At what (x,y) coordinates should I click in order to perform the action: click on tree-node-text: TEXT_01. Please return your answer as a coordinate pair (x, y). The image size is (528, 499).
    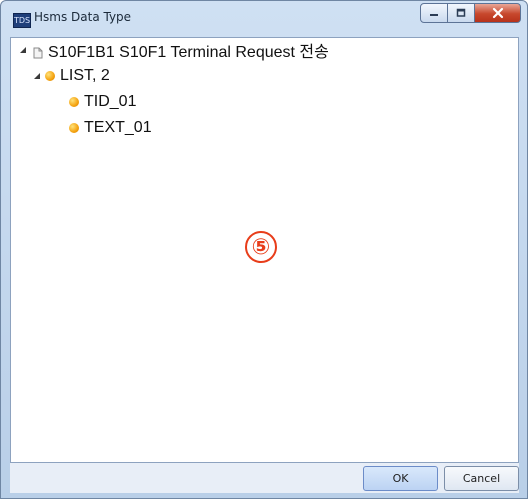
    Looking at the image, I should click on (110, 128).